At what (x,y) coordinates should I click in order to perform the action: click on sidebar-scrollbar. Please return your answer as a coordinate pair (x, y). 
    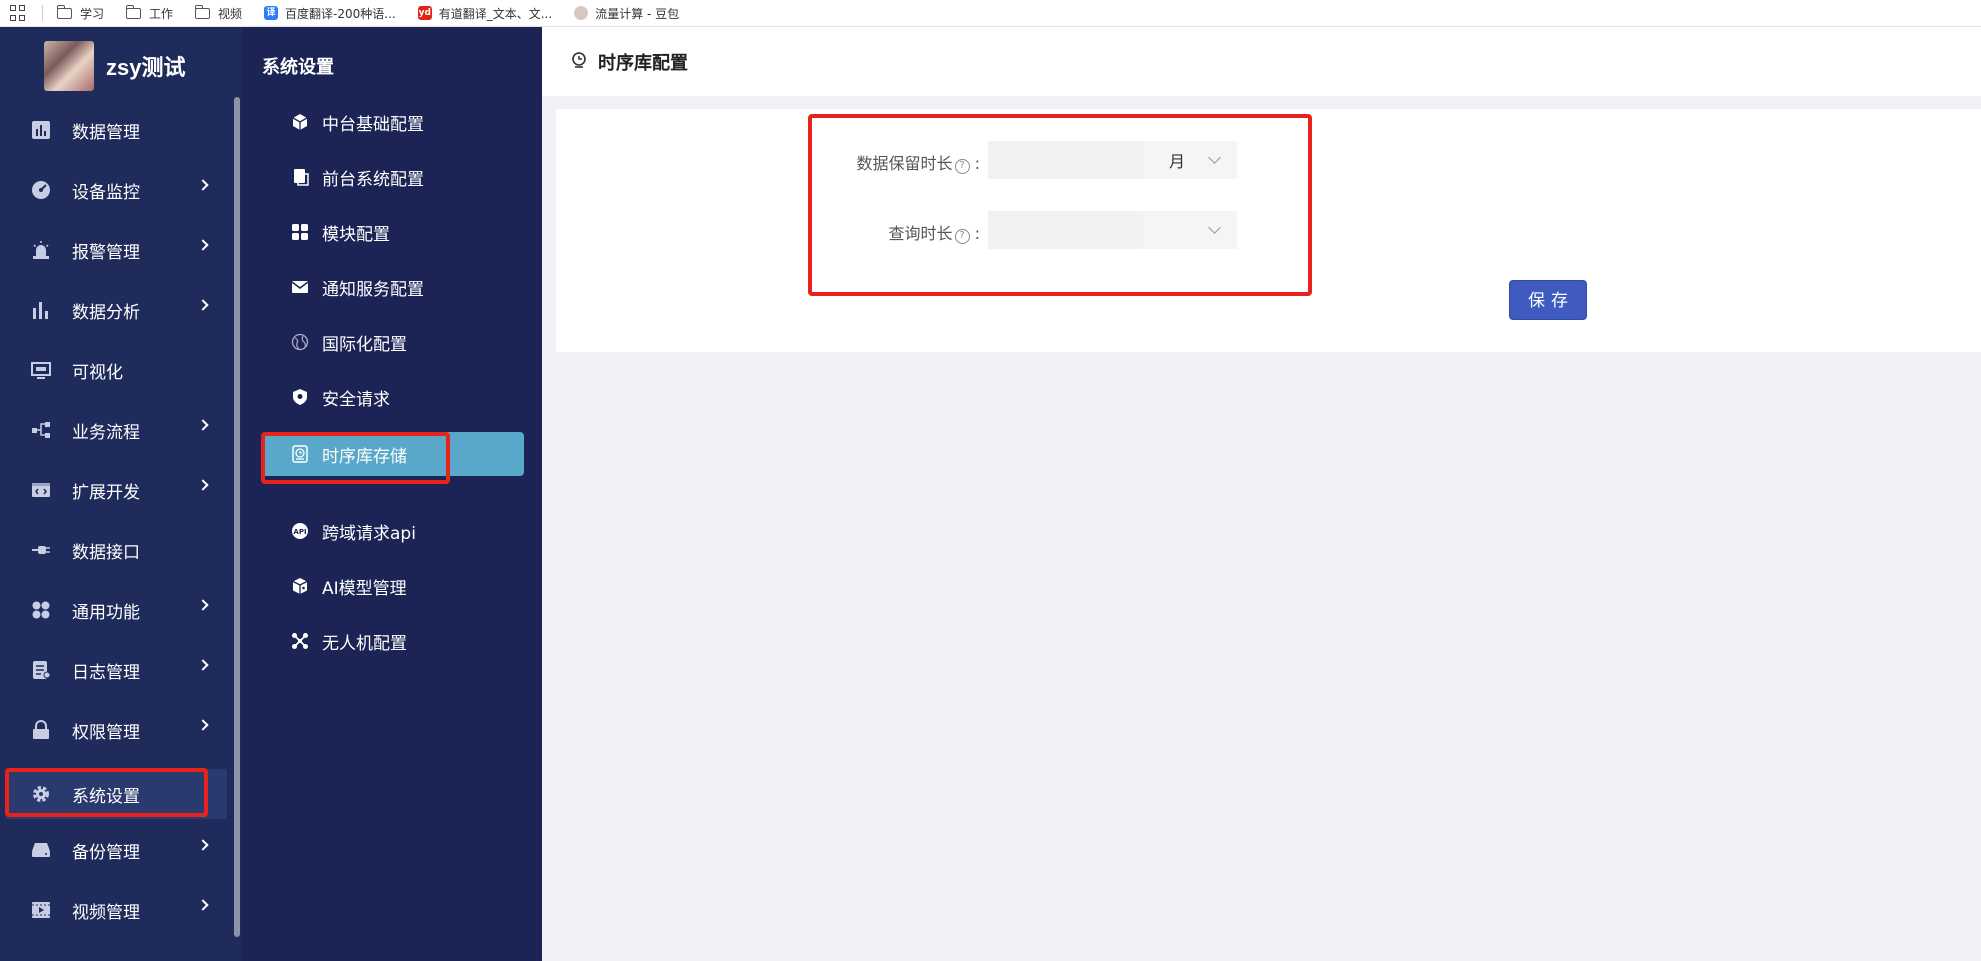
    Looking at the image, I should click on (237, 517).